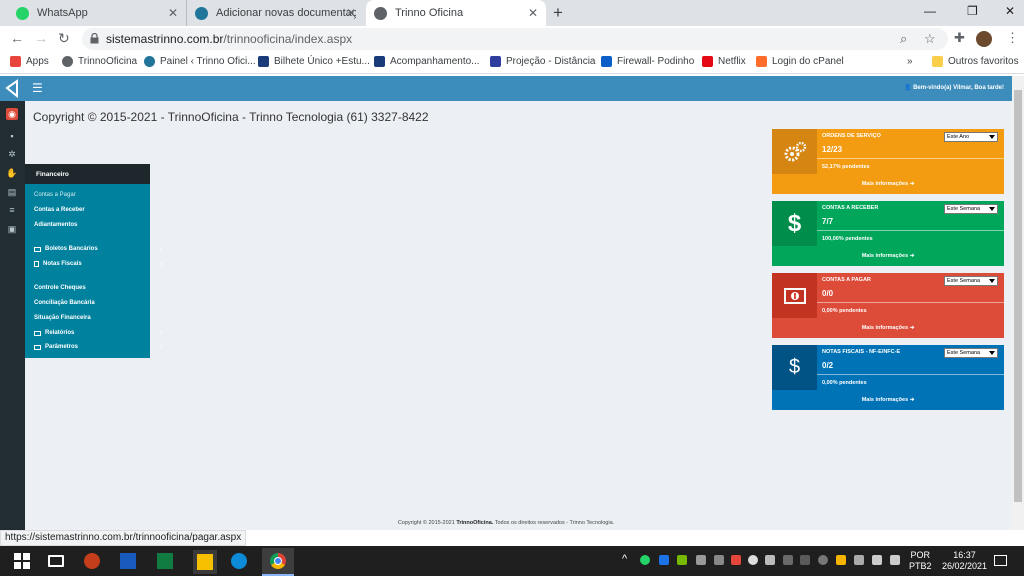 This screenshot has height=576, width=1024. I want to click on scrollbar-thumb, so click(1018, 296).